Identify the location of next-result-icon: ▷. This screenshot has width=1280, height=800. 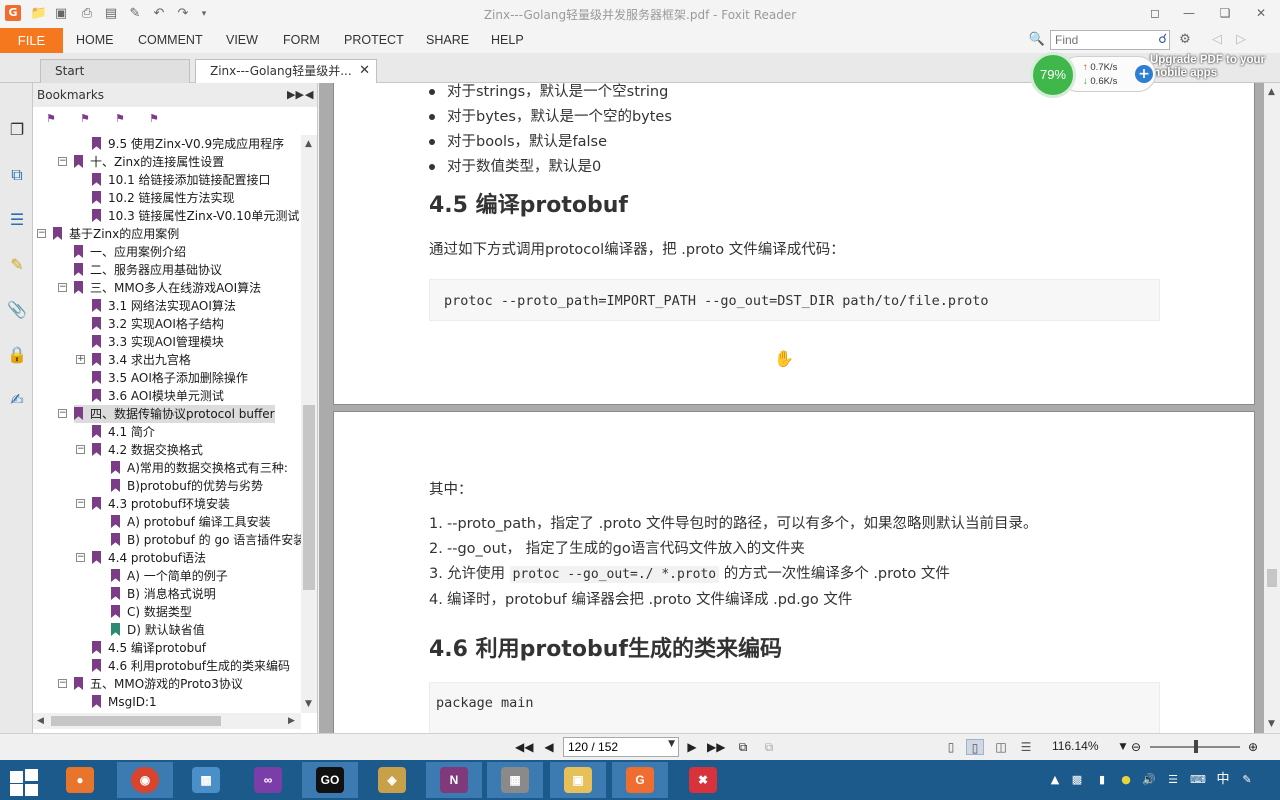
(1241, 40).